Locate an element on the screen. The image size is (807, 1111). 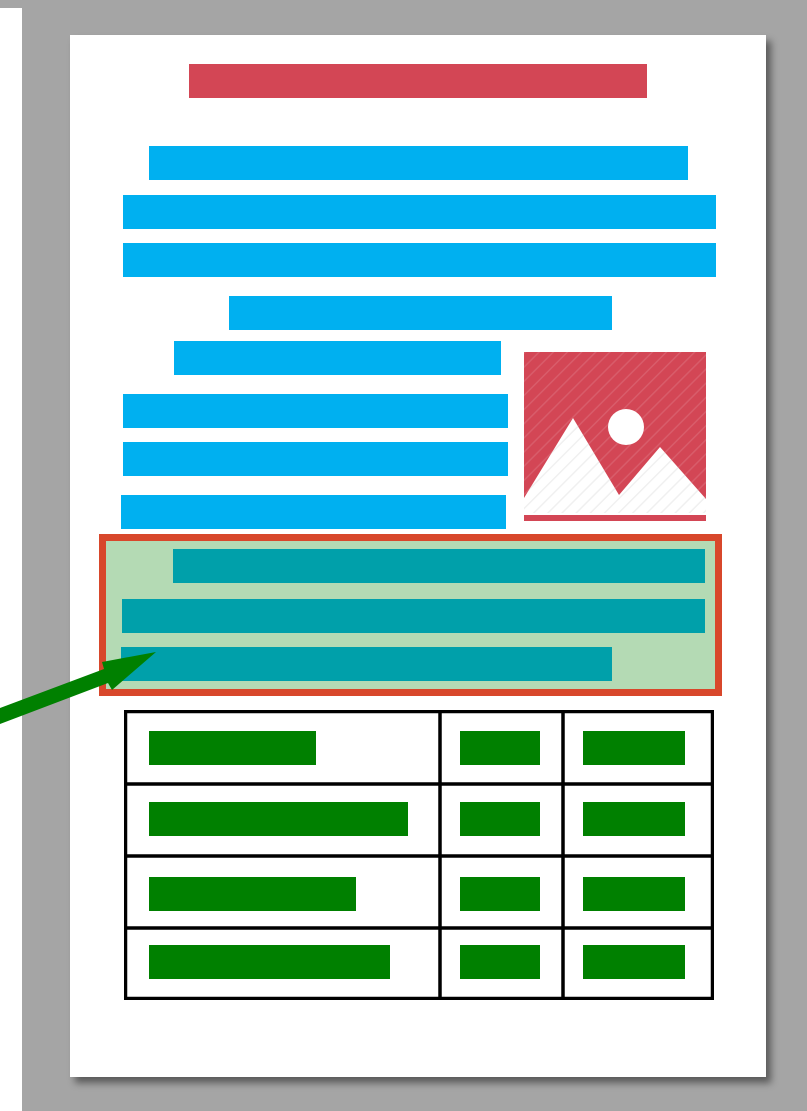
image-icon is located at coordinates (615, 436).